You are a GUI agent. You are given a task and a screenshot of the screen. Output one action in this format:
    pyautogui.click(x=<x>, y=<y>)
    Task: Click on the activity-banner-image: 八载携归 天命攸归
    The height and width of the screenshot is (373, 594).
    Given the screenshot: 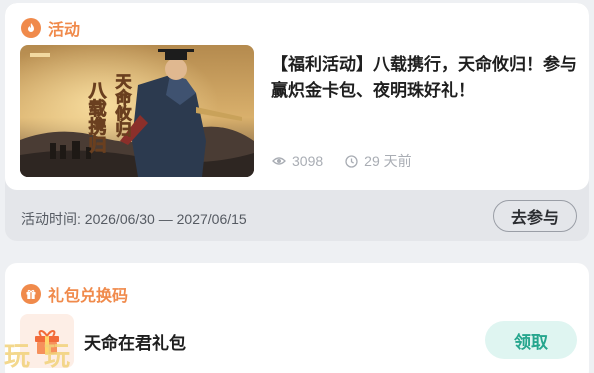 What is the action you would take?
    pyautogui.click(x=137, y=111)
    